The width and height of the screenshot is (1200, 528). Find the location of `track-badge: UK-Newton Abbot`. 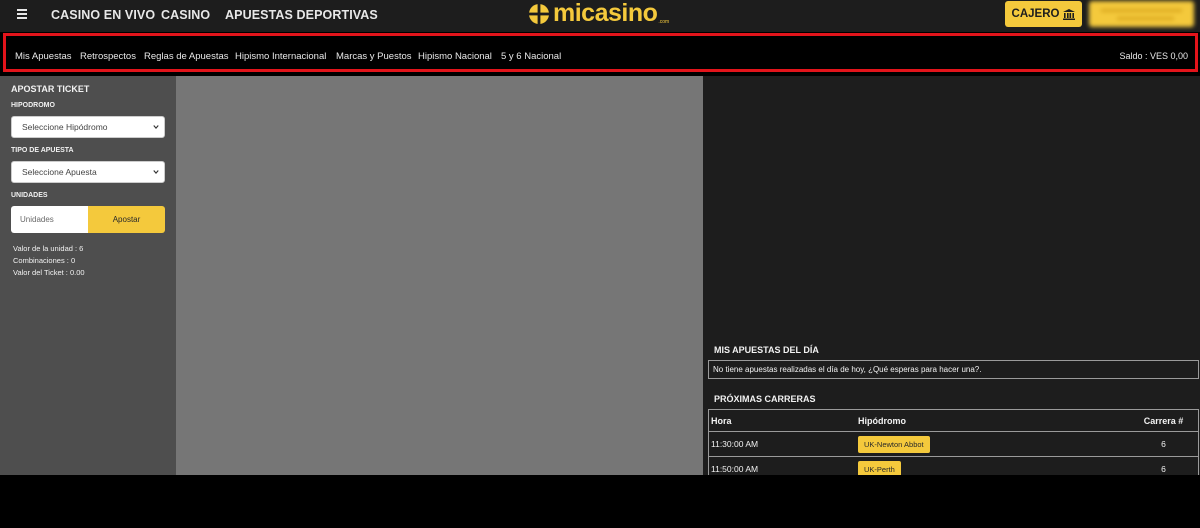

track-badge: UK-Newton Abbot is located at coordinates (894, 444).